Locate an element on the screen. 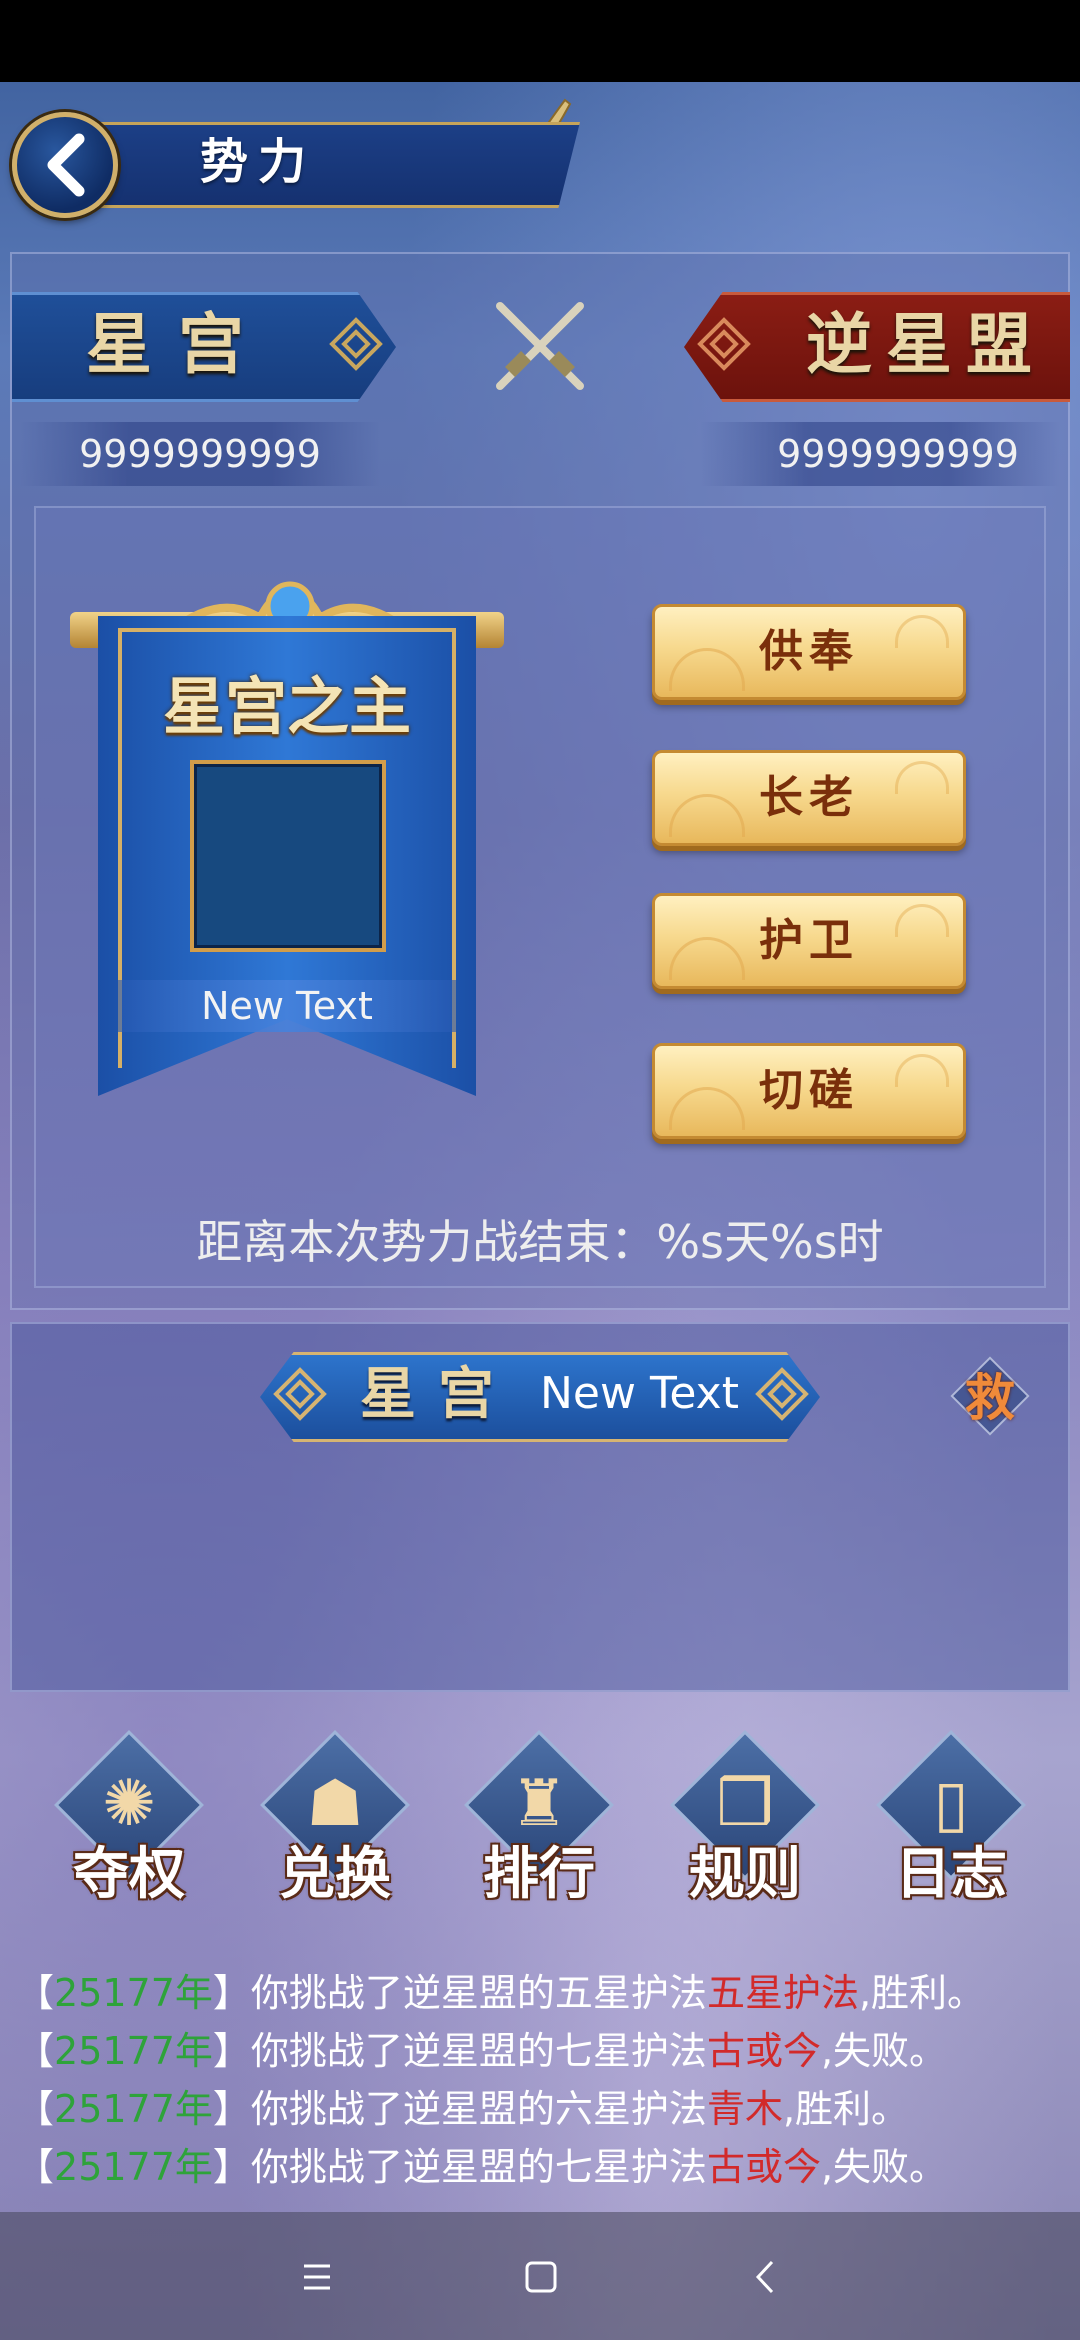 The image size is (1080, 2340). log-line: 【25177年】你挑战了逆星盟的五星护法五星护法,胜利。 is located at coordinates (501, 1993).